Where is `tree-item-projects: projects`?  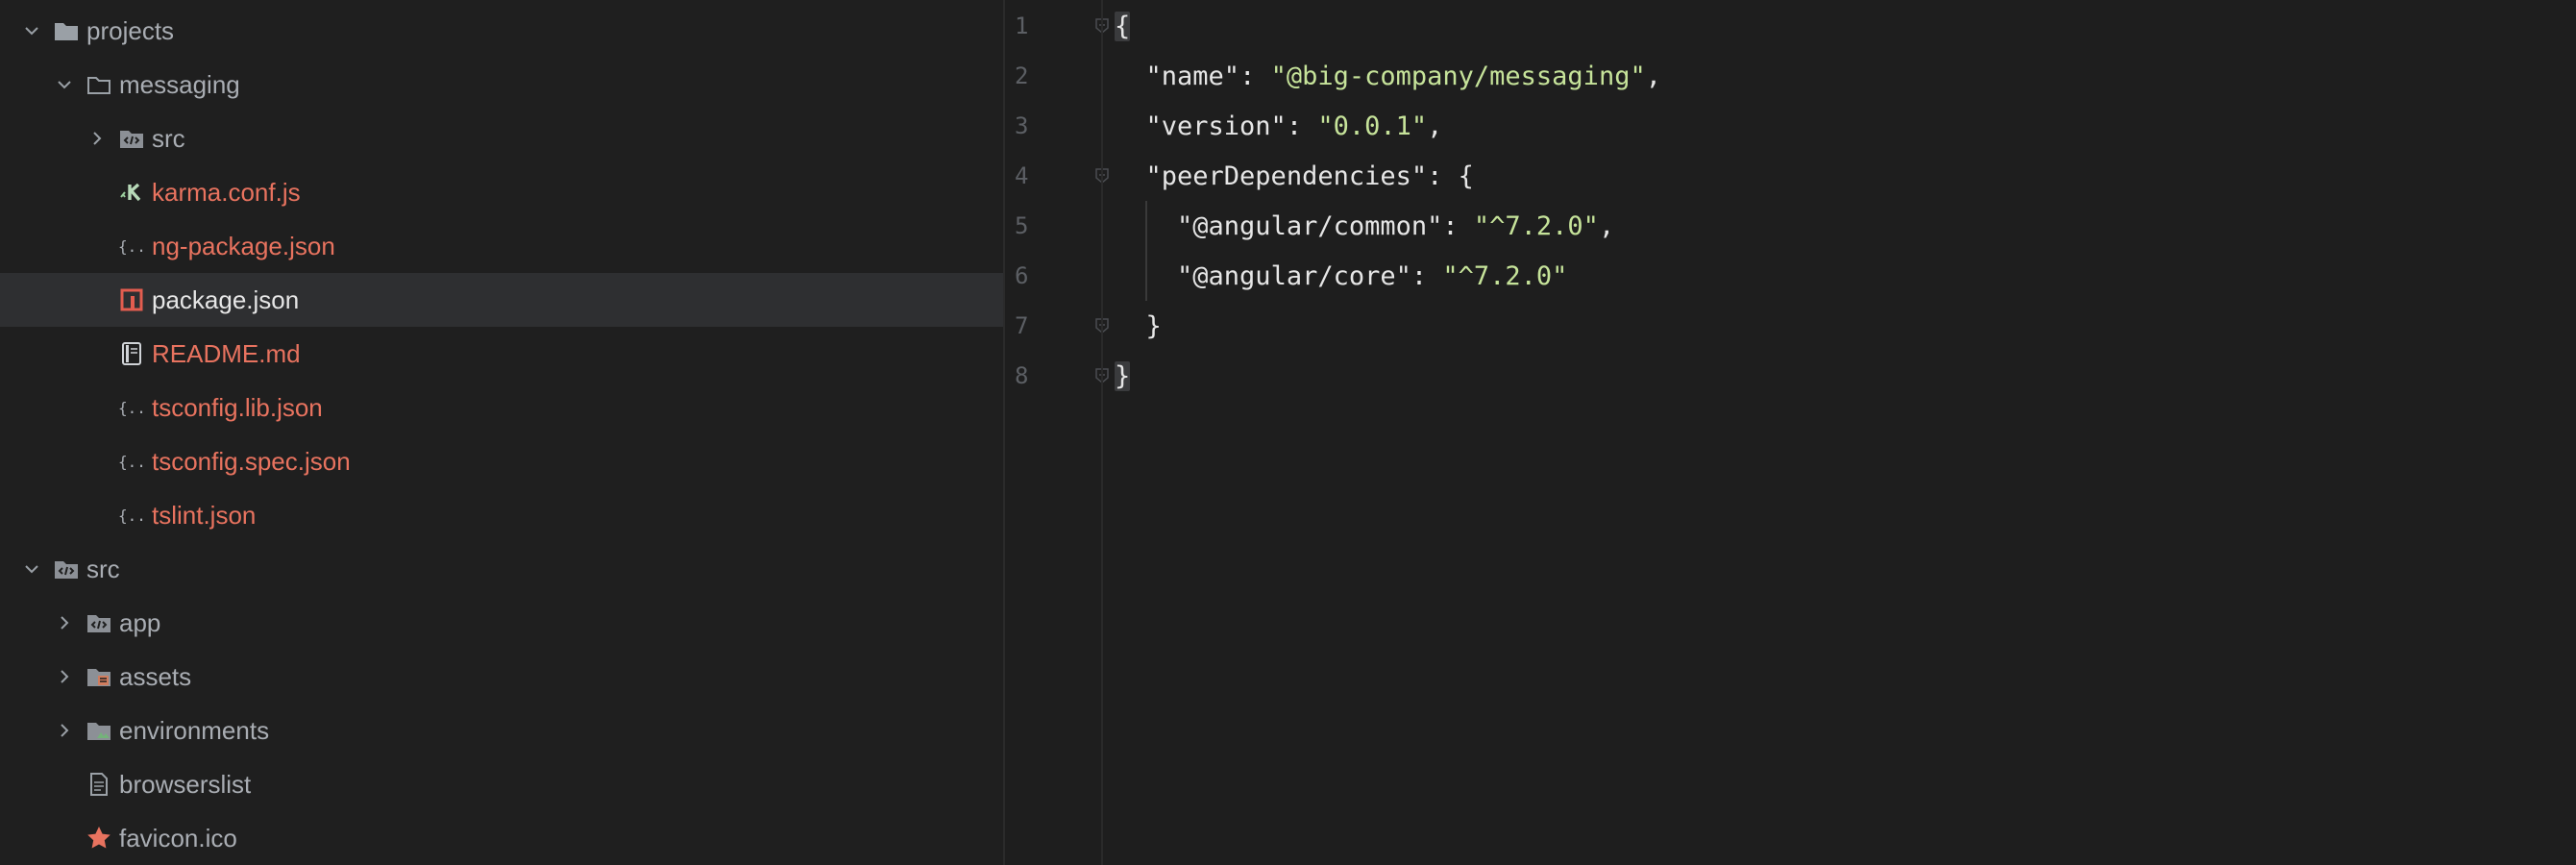
tree-item-projects: projects is located at coordinates (501, 31).